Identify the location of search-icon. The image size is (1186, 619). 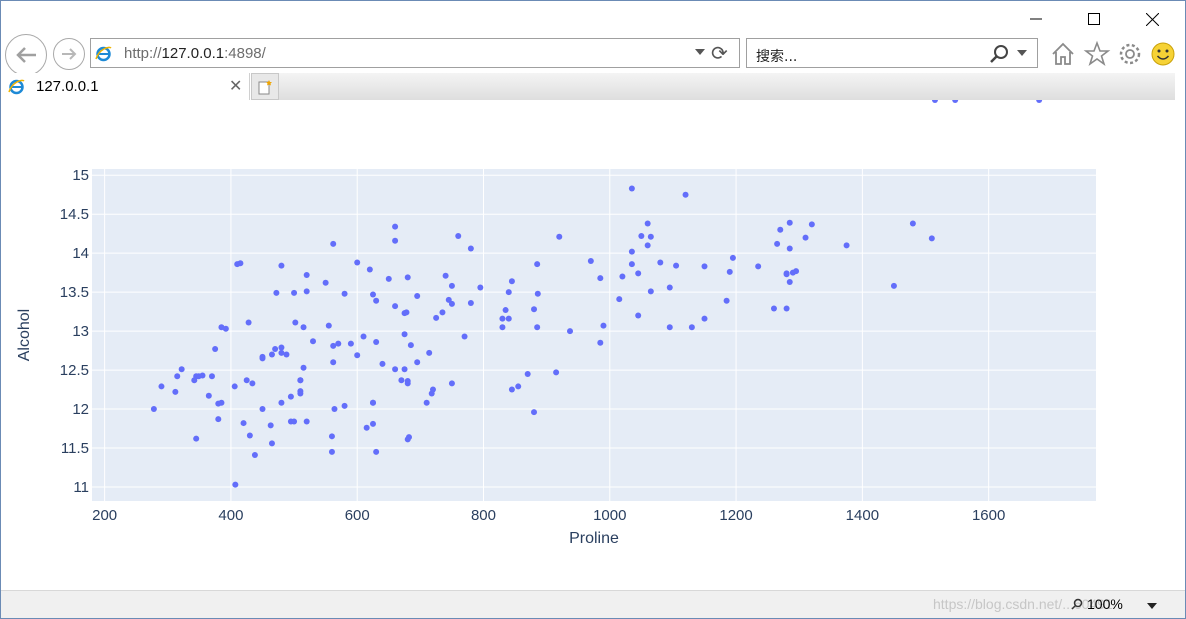
(999, 54).